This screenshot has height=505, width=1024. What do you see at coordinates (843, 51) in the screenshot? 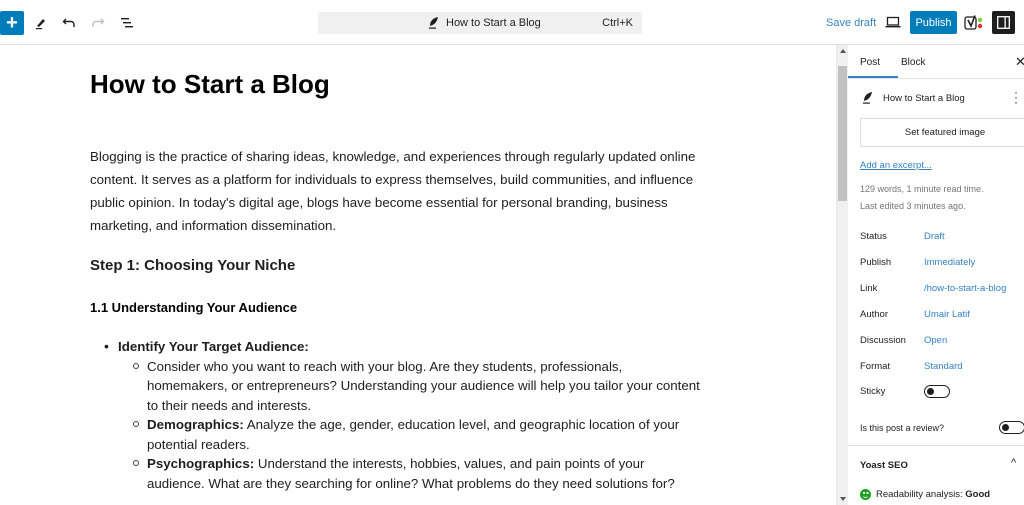
I see `scroll-up-arrow-icon` at bounding box center [843, 51].